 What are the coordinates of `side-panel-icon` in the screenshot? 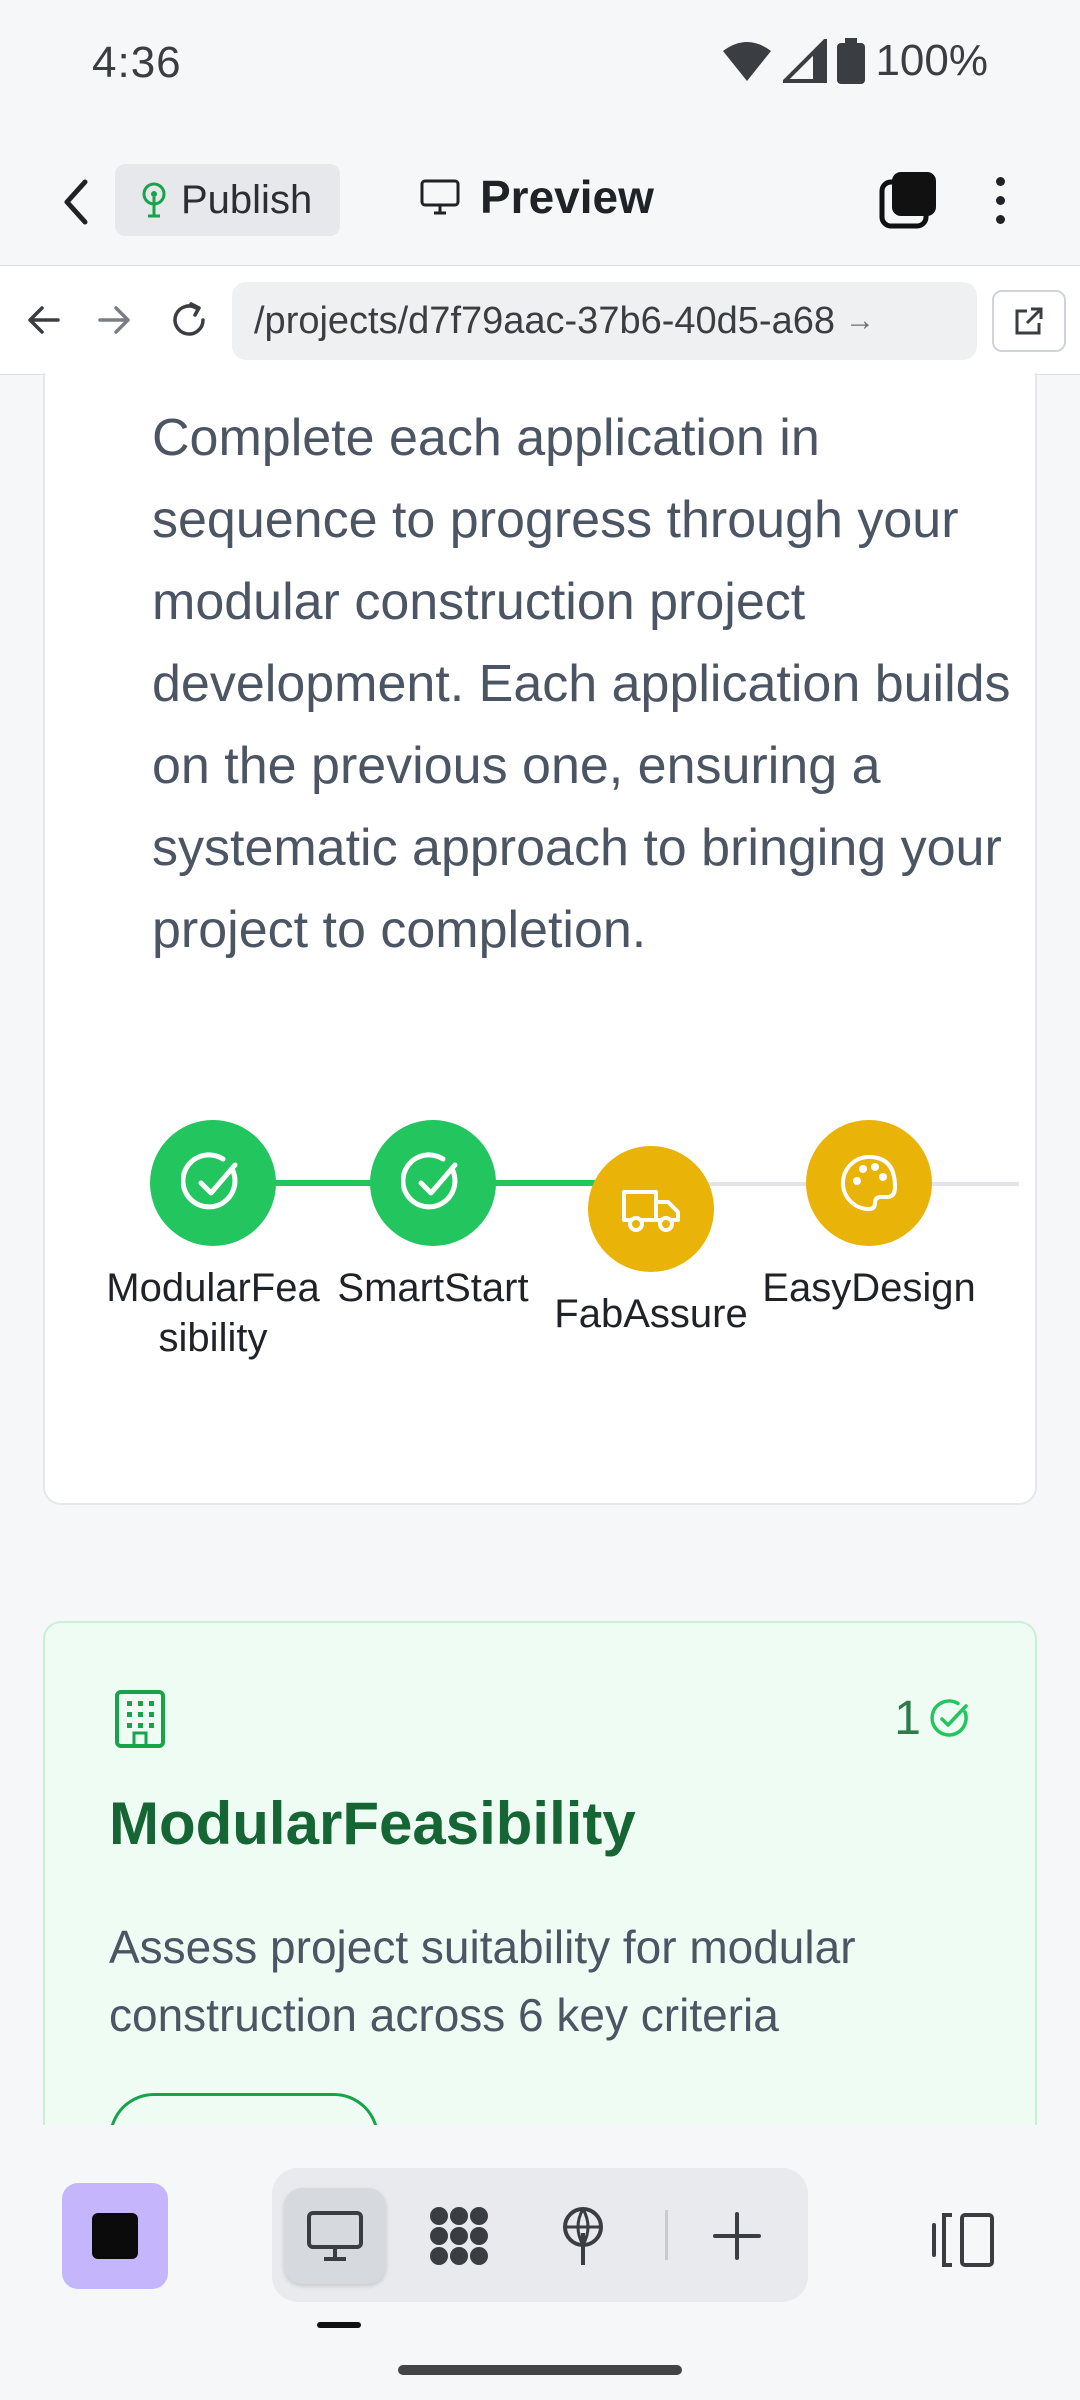 It's located at (963, 2240).